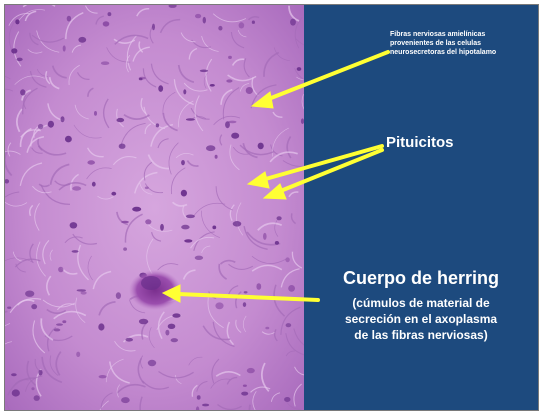 The image size is (544, 416). I want to click on label-pituicitos: Pituicitos, so click(420, 142).